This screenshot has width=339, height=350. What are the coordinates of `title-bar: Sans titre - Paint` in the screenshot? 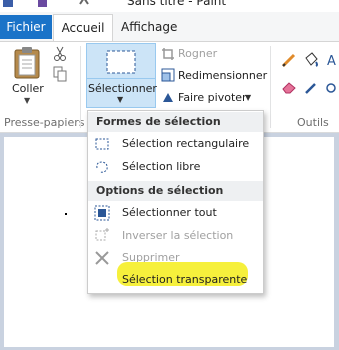 It's located at (169, 6).